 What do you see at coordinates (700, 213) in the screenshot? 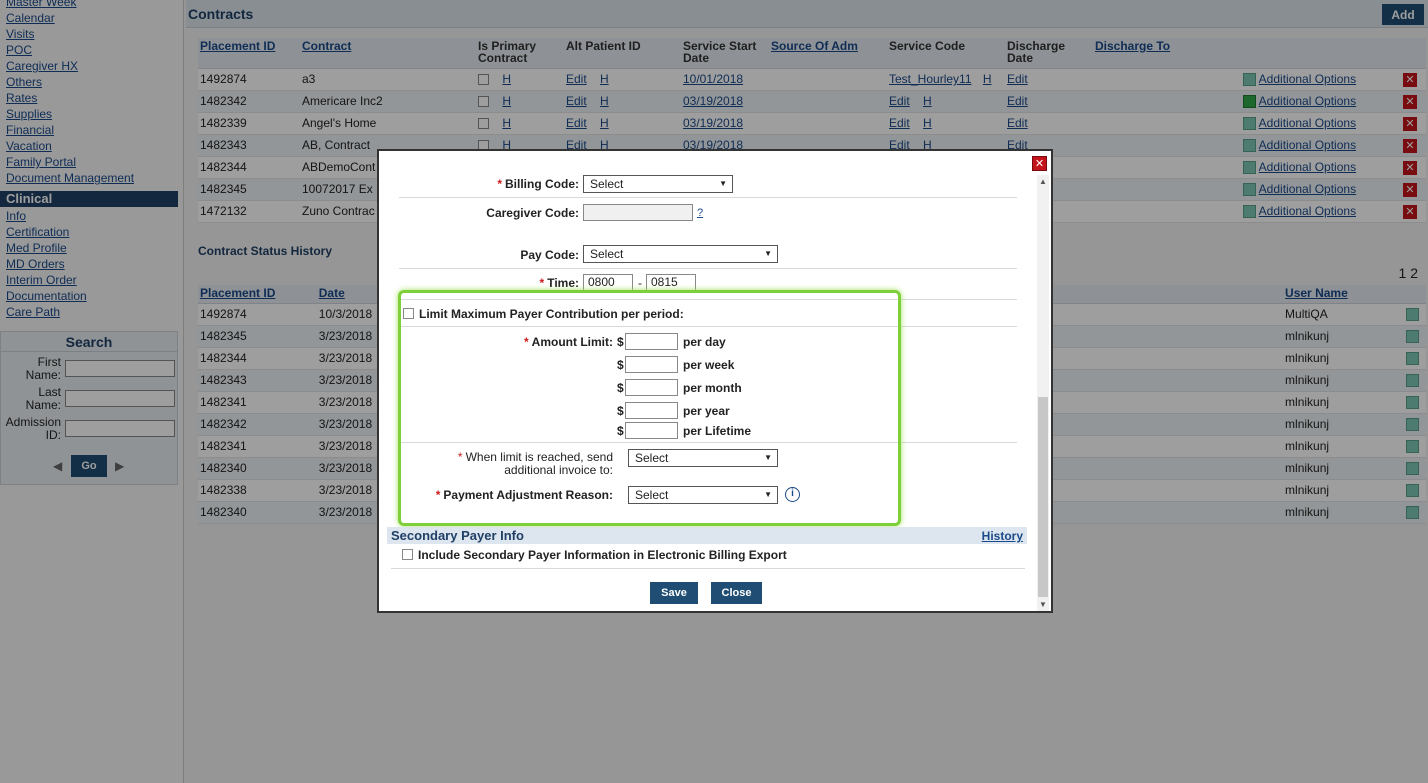
I see `caregiver-help-link: ?` at bounding box center [700, 213].